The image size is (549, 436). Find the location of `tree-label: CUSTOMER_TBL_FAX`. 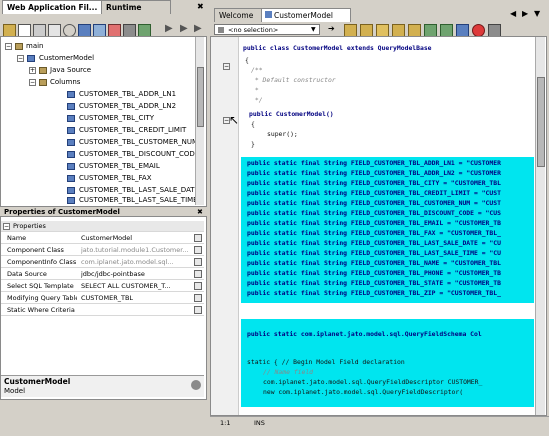

tree-label: CUSTOMER_TBL_FAX is located at coordinates (115, 178).